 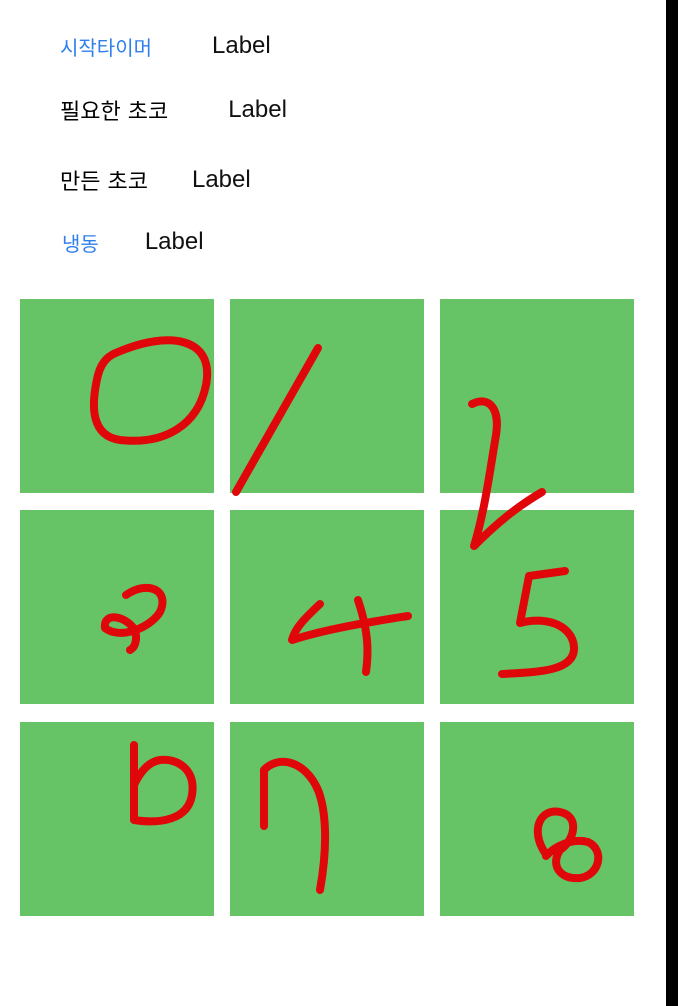 I want to click on needed-chocolate-value-label: Label, so click(x=257, y=109).